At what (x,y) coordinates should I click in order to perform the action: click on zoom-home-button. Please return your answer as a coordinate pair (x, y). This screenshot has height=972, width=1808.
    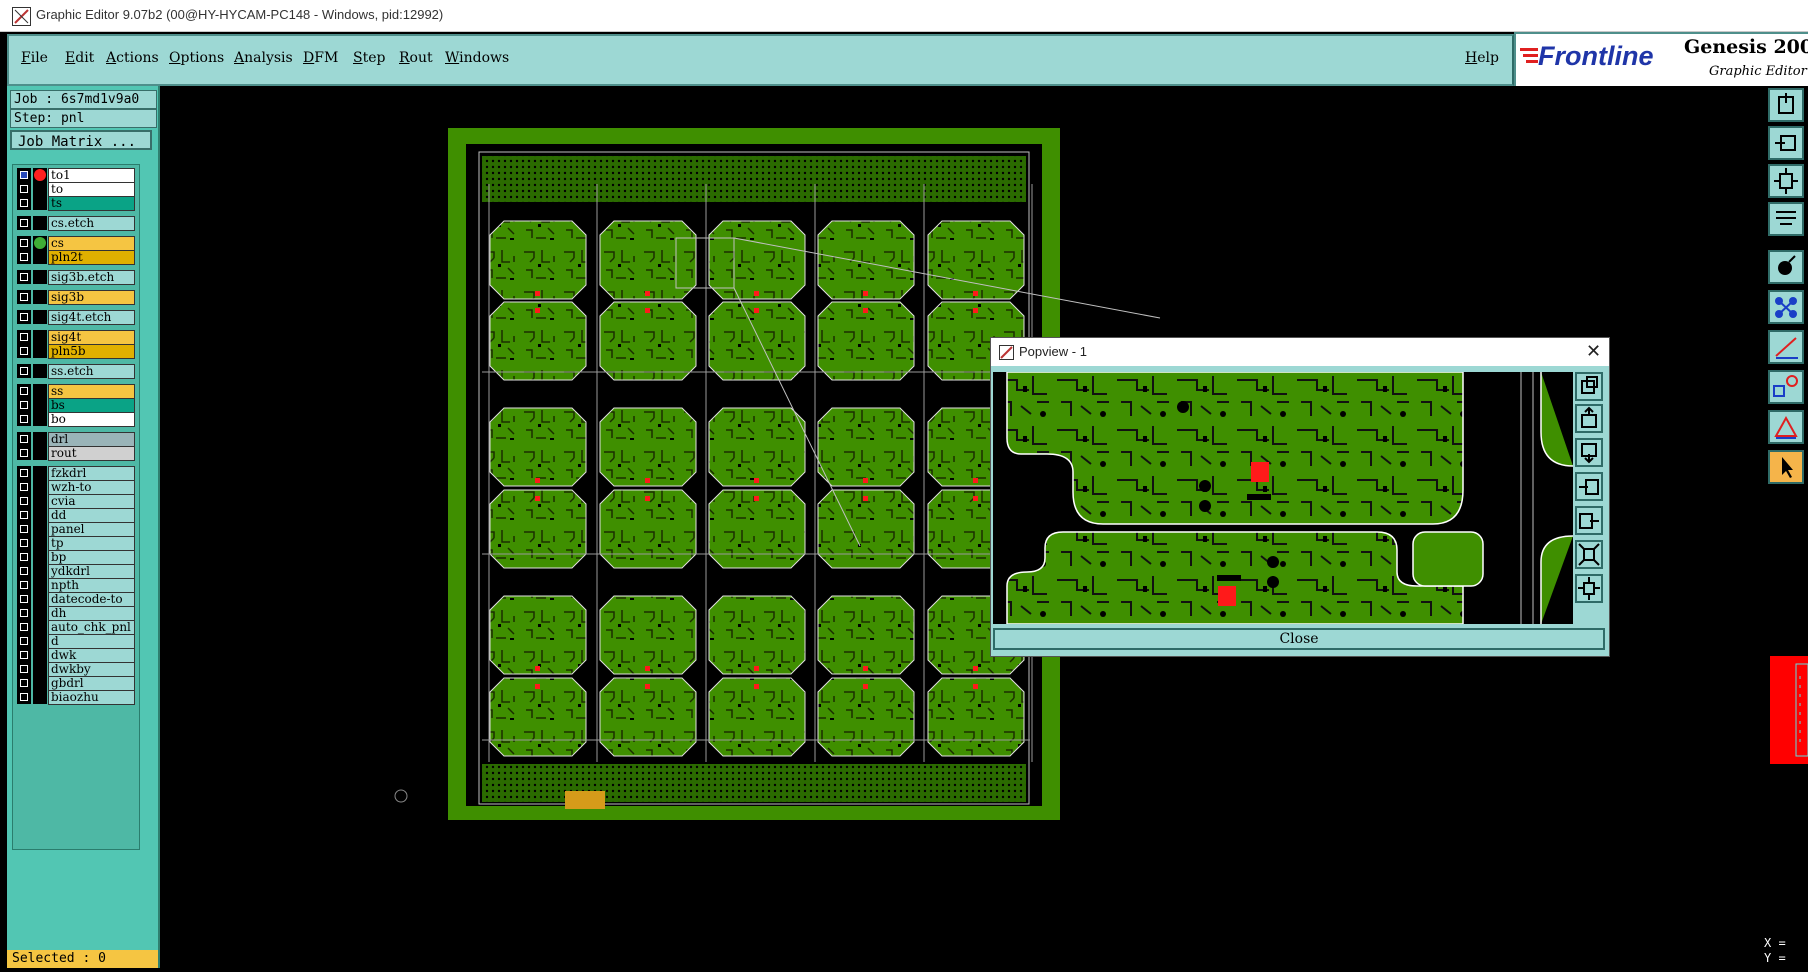
    Looking at the image, I should click on (1786, 105).